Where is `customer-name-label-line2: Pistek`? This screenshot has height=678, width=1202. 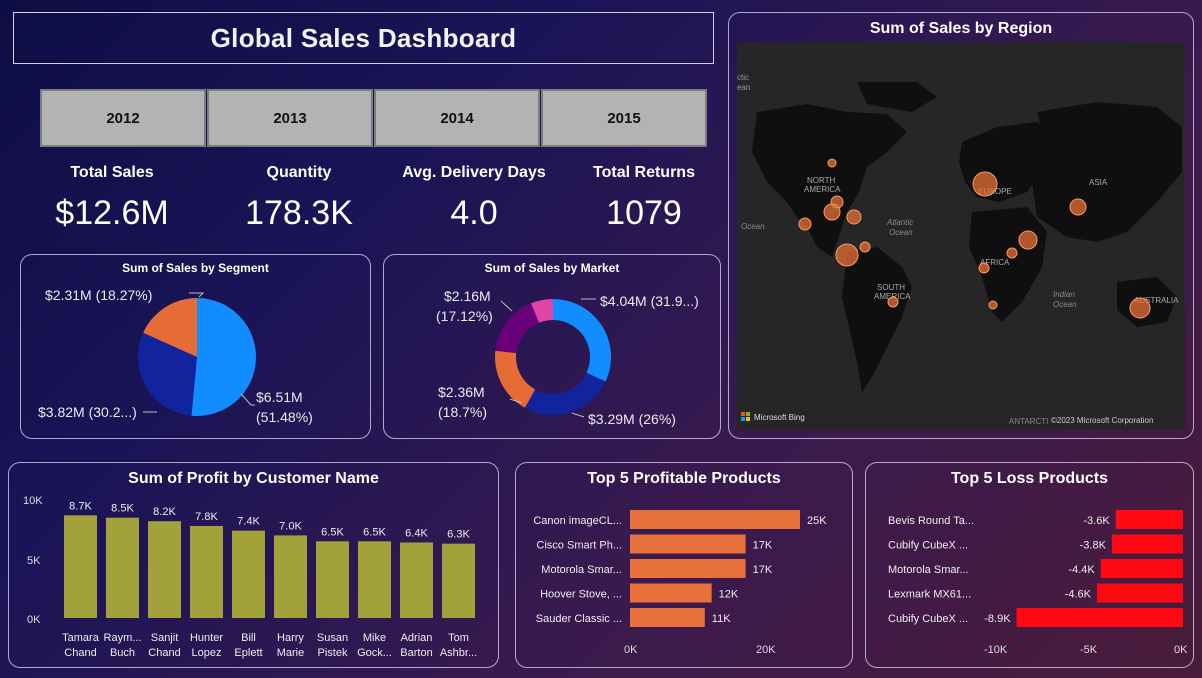 customer-name-label-line2: Pistek is located at coordinates (333, 653).